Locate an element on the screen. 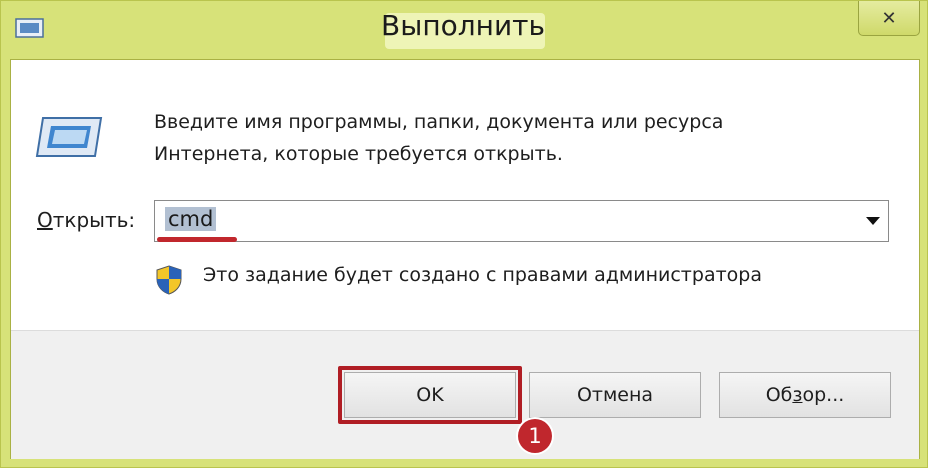 The width and height of the screenshot is (928, 468). open-label-text: ткрыть: is located at coordinates (94, 220).